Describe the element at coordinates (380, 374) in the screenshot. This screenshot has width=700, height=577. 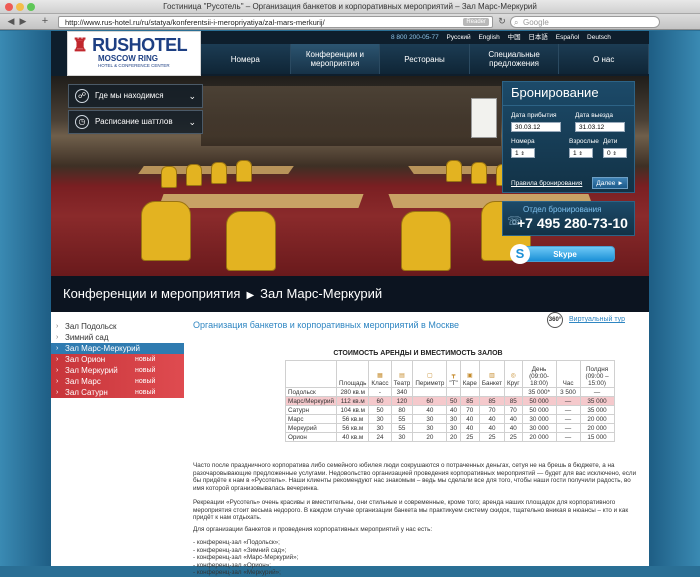
I see `table-header: ▦ Класс` at that location.